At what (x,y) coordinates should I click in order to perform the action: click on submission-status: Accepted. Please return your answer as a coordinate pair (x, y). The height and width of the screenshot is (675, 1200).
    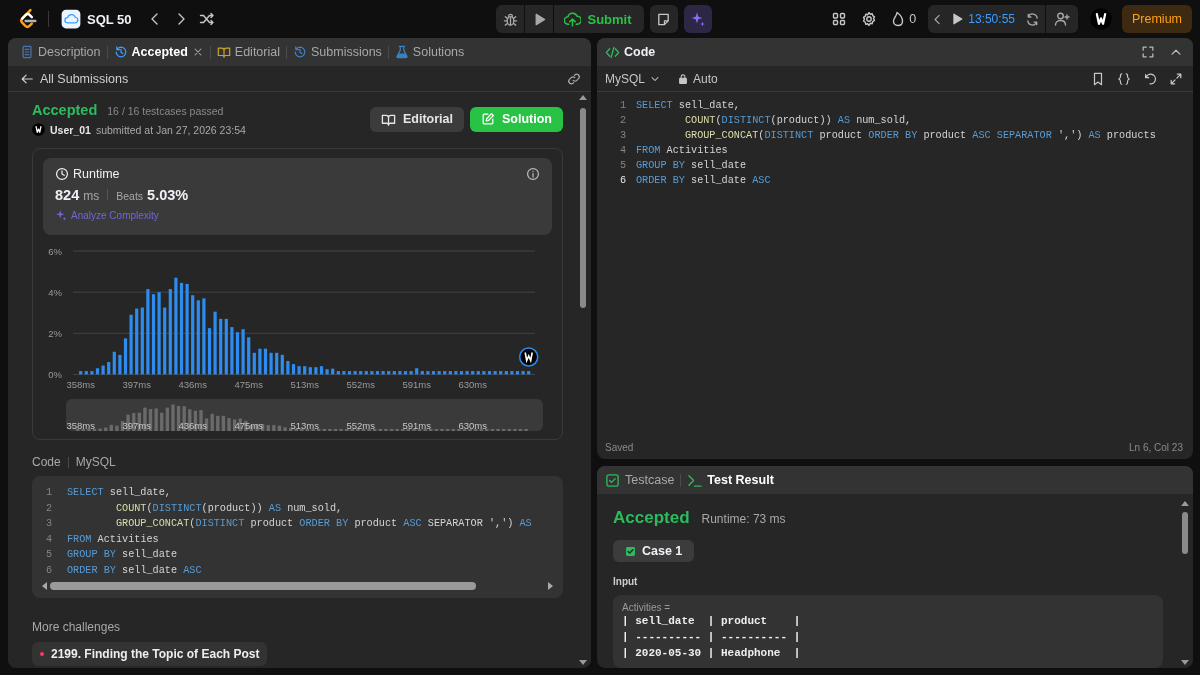
    Looking at the image, I should click on (65, 110).